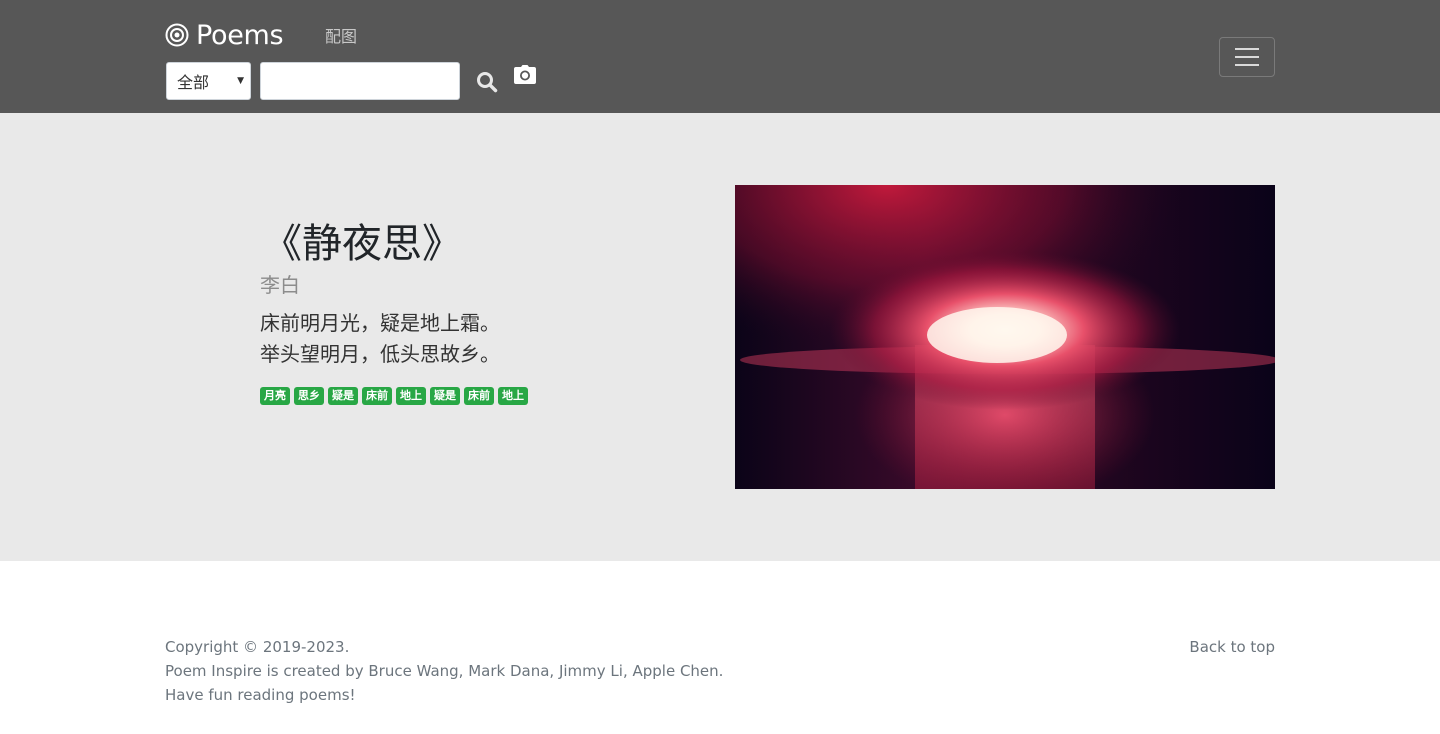 The image size is (1440, 734). What do you see at coordinates (394, 396) in the screenshot?
I see `keyword-tags: 月亮 思乡 疑是 床前 地上 疑是 床前 地上` at bounding box center [394, 396].